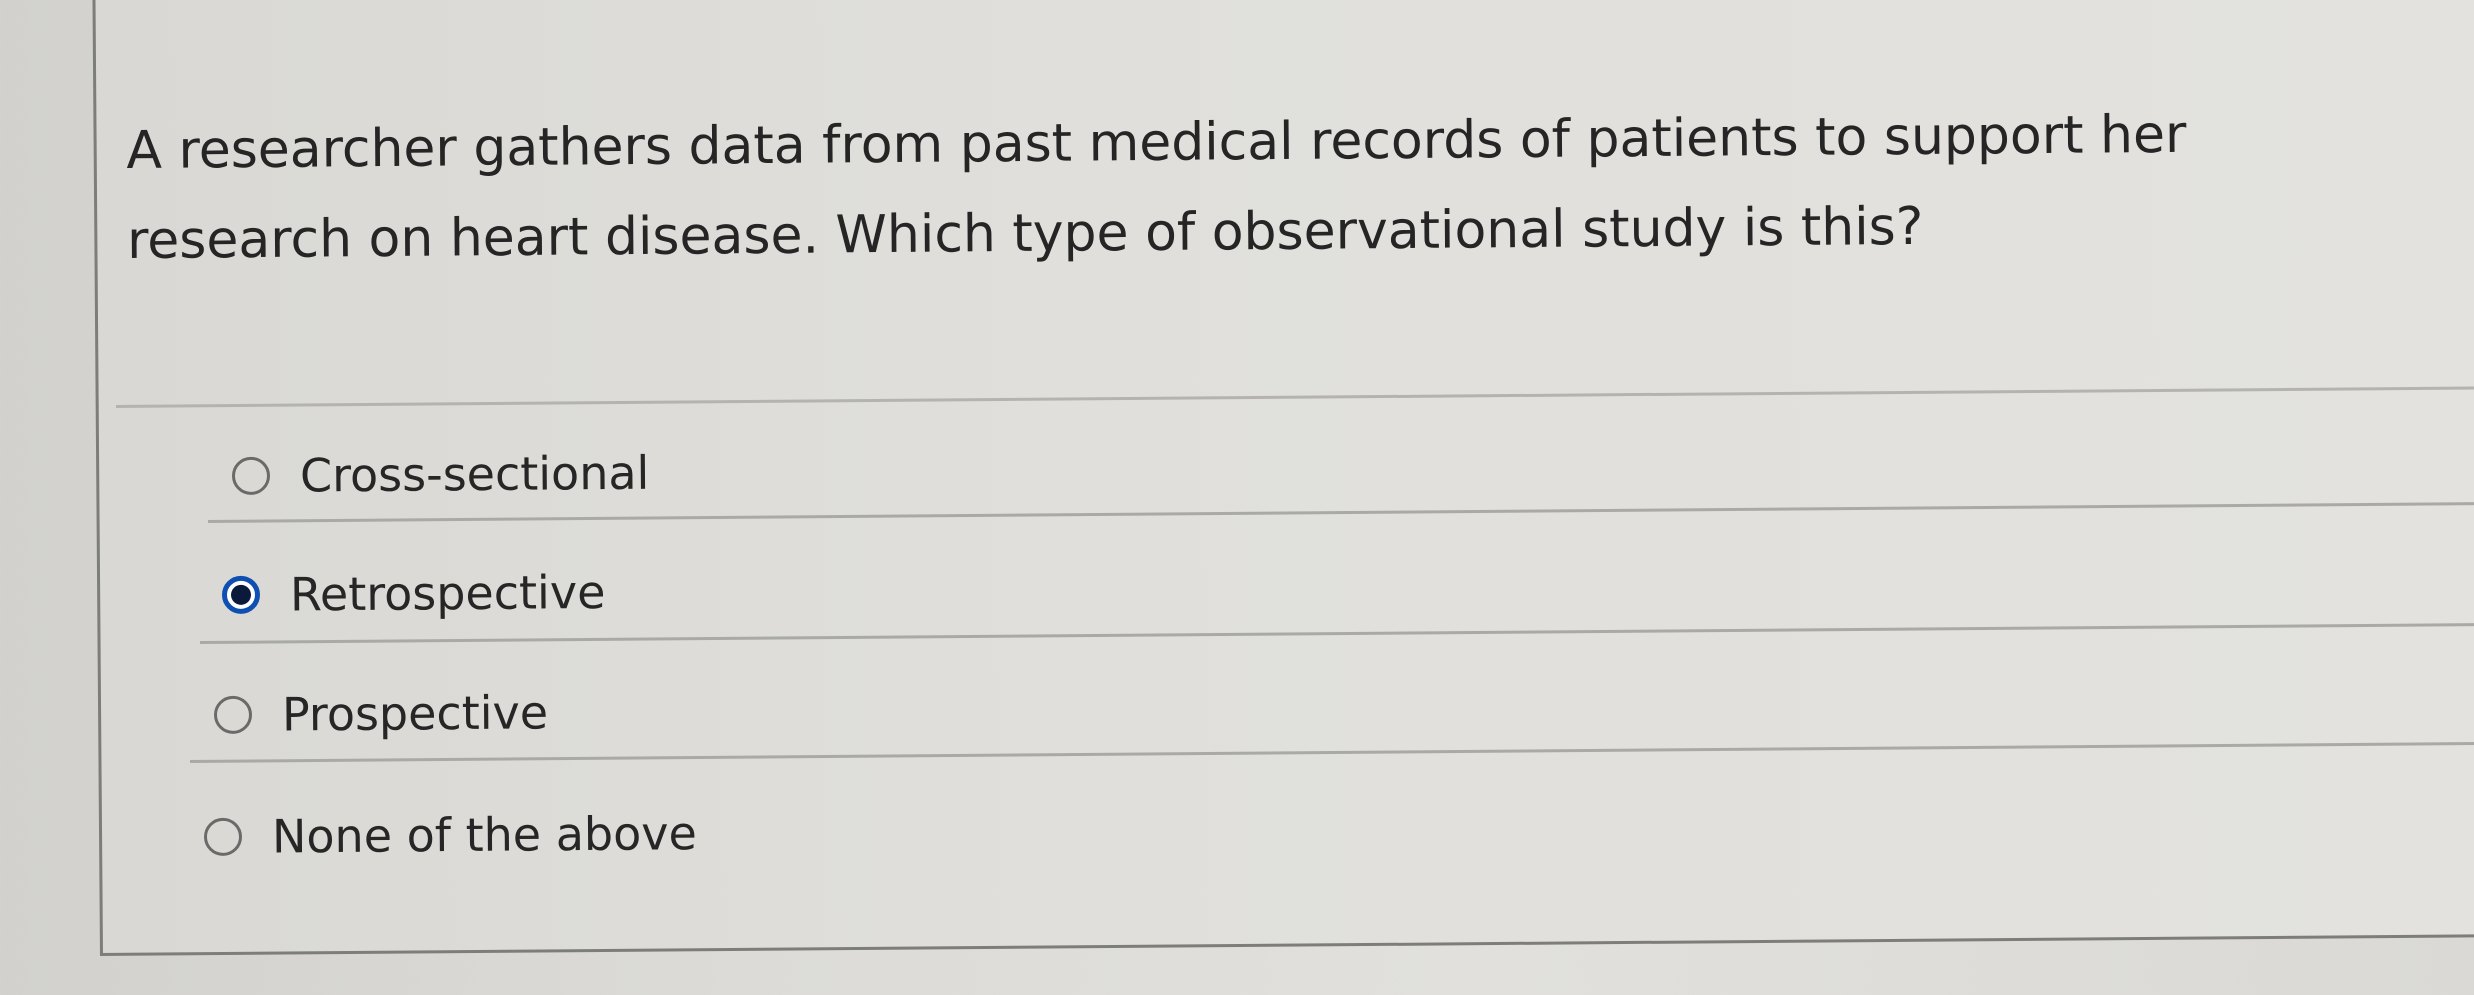 This screenshot has width=2474, height=995. Describe the element at coordinates (251, 475) in the screenshot. I see `radio-button-cross-sectional` at that location.